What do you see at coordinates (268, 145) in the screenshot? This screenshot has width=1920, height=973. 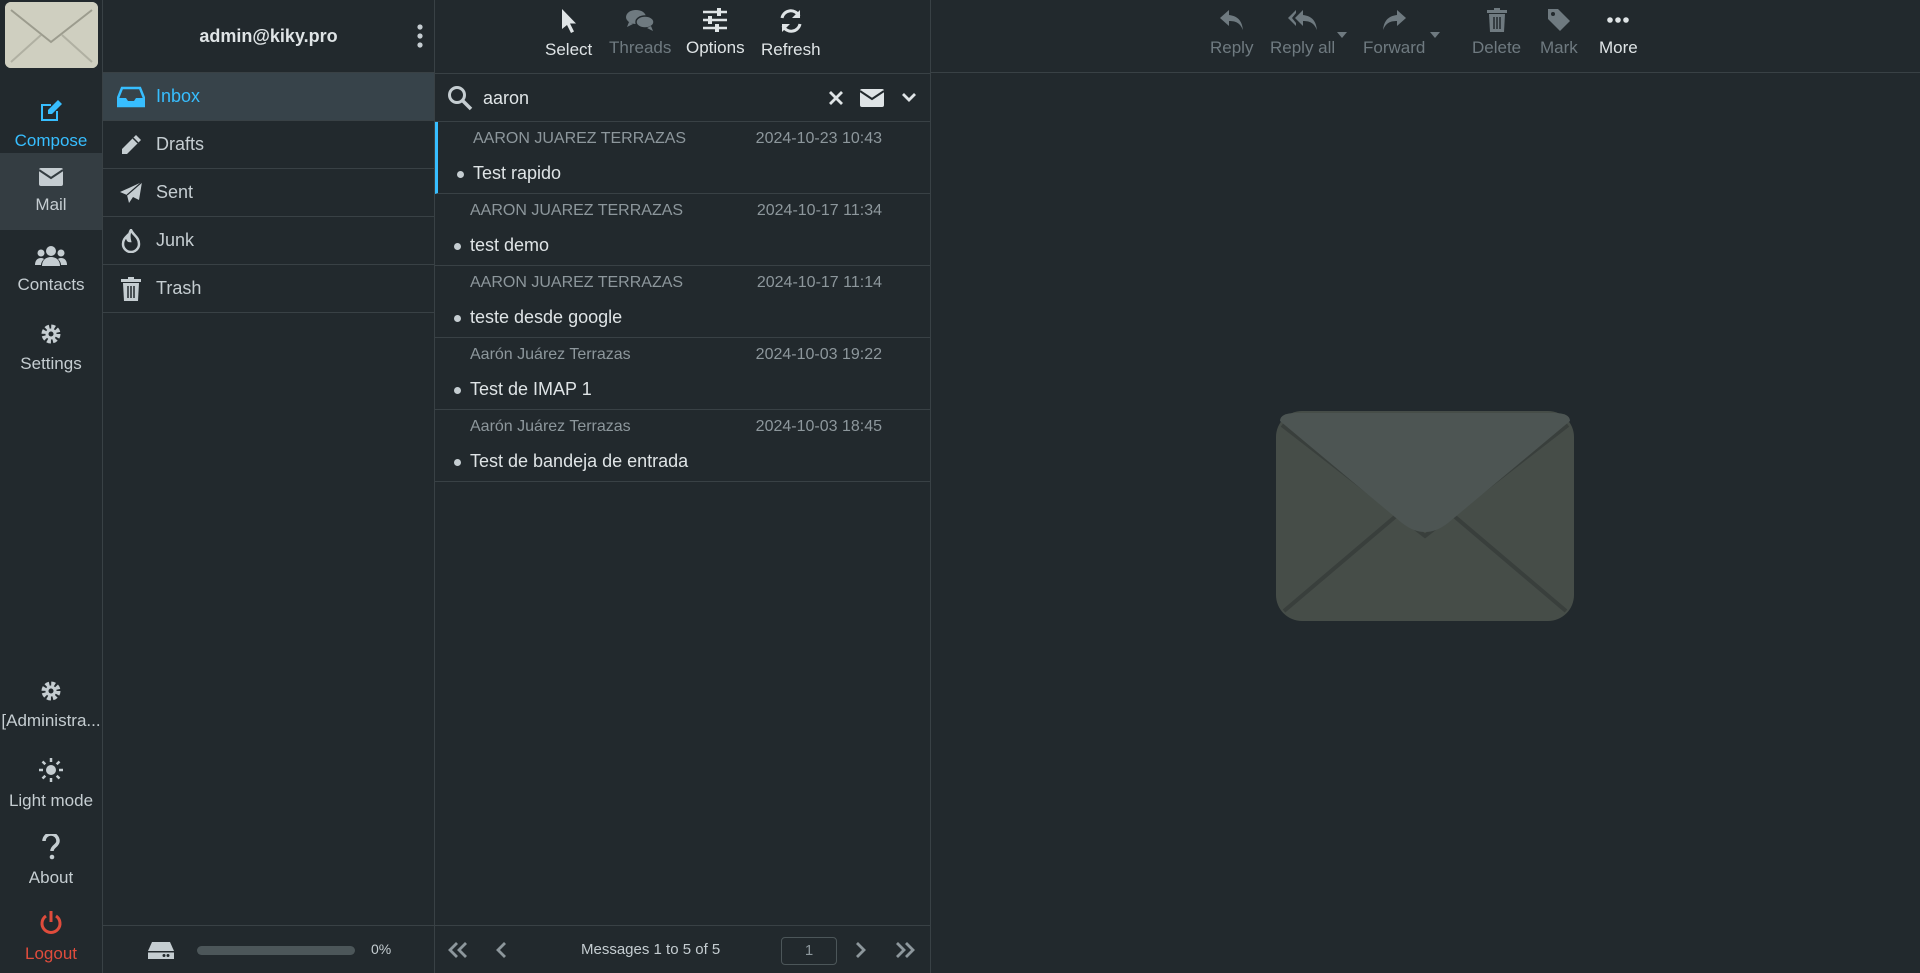 I see `folder-drafts: Drafts` at bounding box center [268, 145].